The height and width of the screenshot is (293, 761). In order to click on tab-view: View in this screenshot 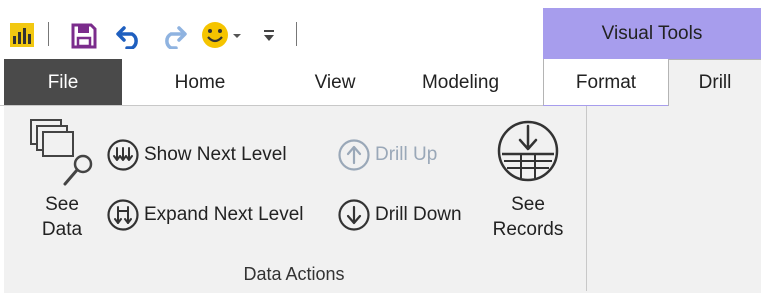, I will do `click(335, 82)`.